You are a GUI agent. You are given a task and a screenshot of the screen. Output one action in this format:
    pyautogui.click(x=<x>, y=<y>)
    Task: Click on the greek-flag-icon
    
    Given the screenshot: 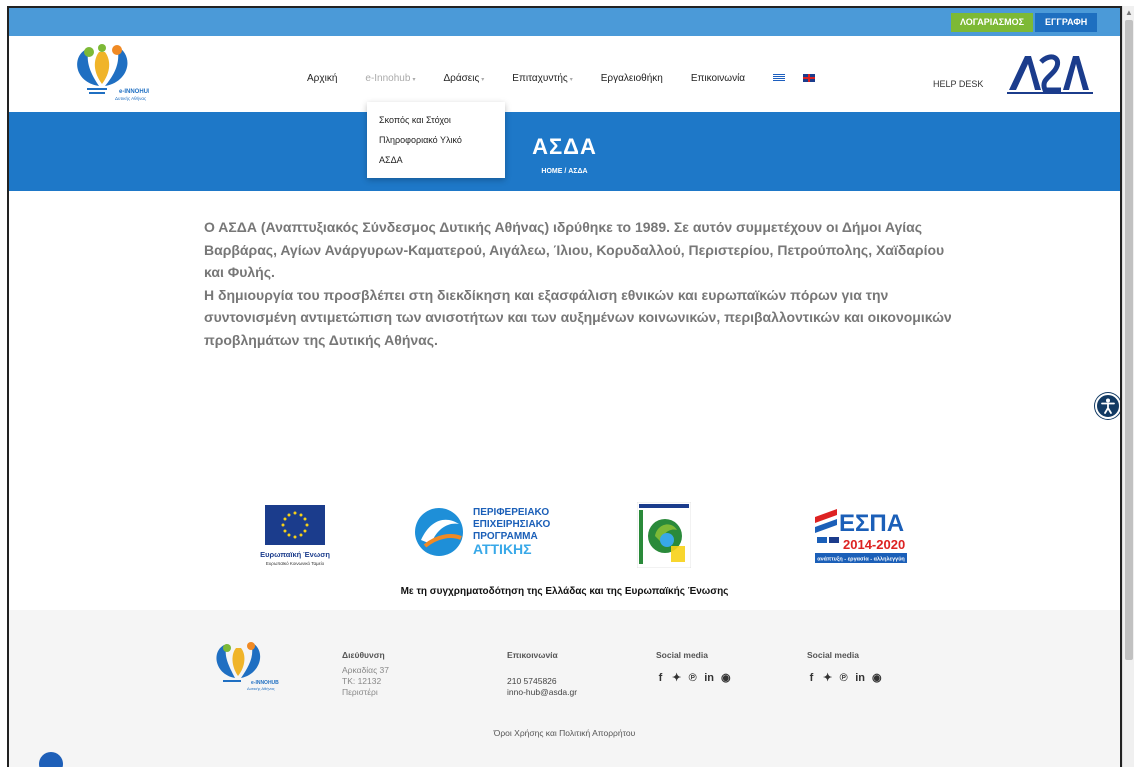 What is the action you would take?
    pyautogui.click(x=779, y=78)
    